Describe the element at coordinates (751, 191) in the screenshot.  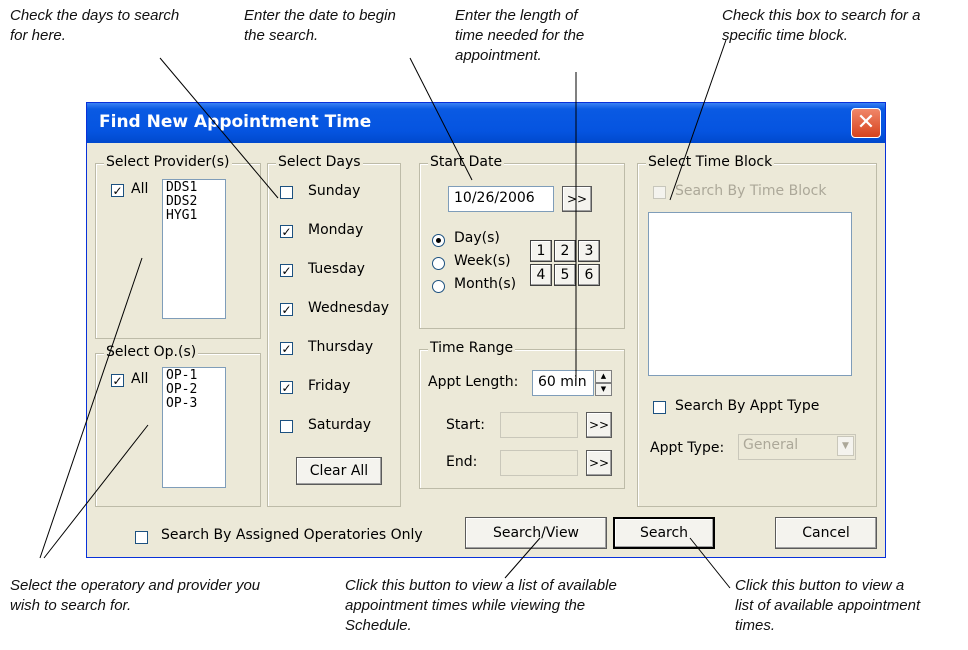
I see `search-by-time-block-label: Search By Time Block` at that location.